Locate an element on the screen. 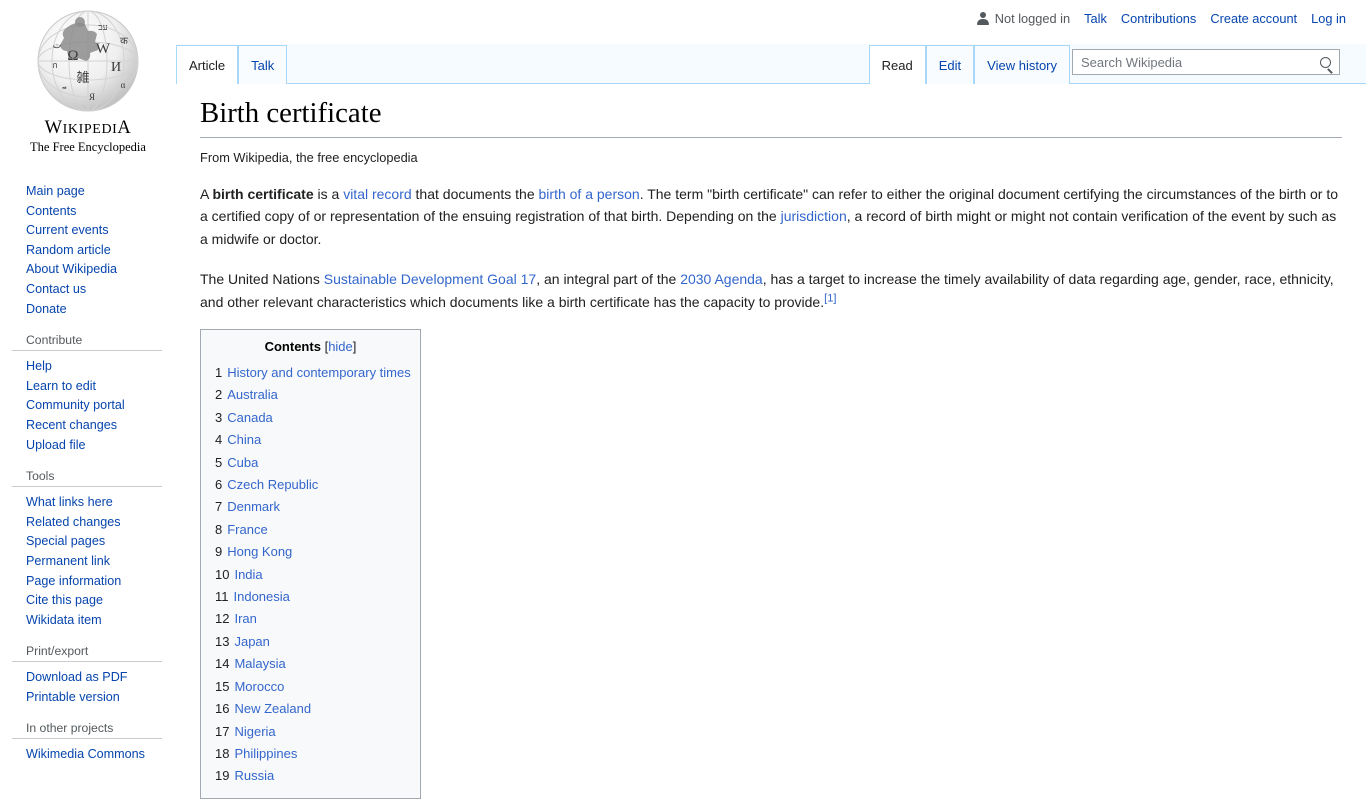 This screenshot has height=799, width=1366. toc-number: 12 is located at coordinates (222, 619).